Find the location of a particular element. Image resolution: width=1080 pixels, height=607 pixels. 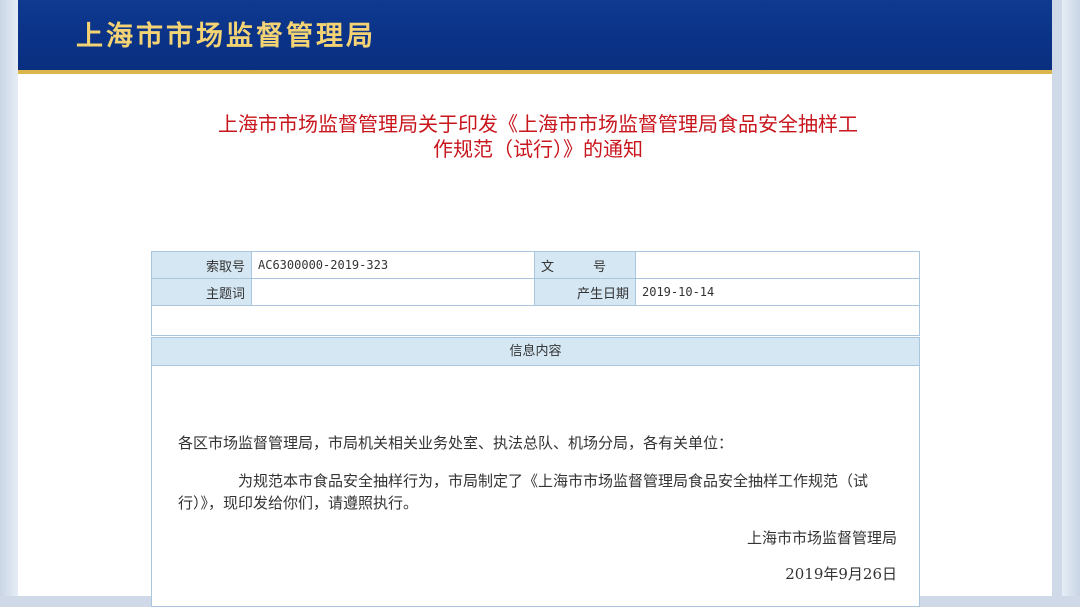

info-content-header: 信息内容 is located at coordinates (535, 352).